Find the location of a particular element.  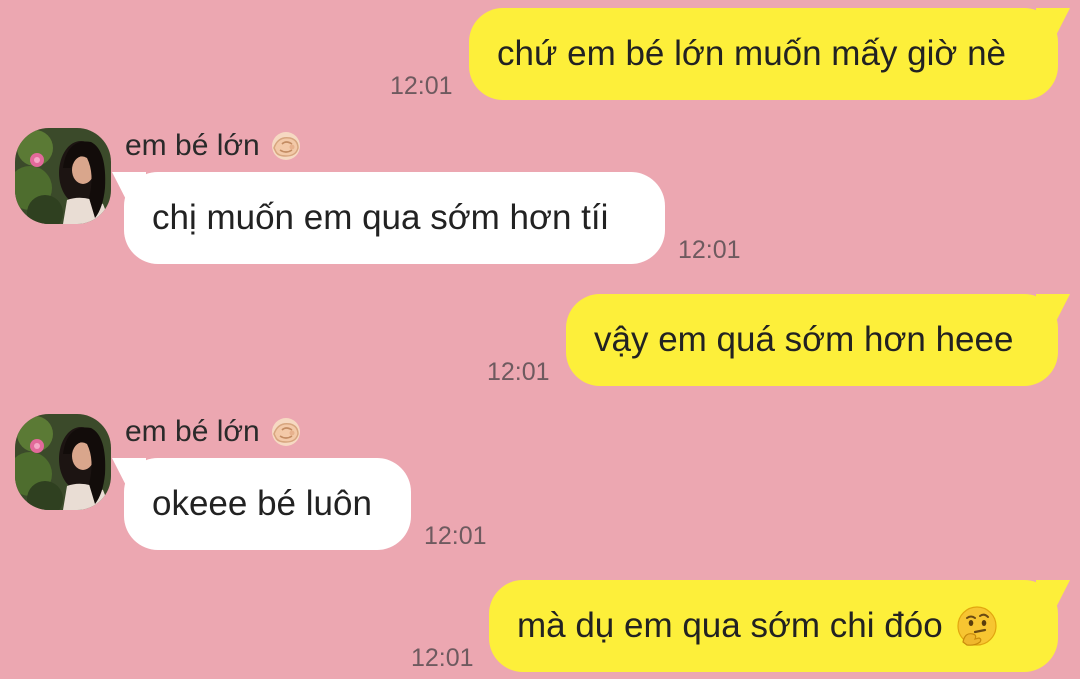

message-text: chị muốn em qua sớm hơn tíi is located at coordinates (380, 217).